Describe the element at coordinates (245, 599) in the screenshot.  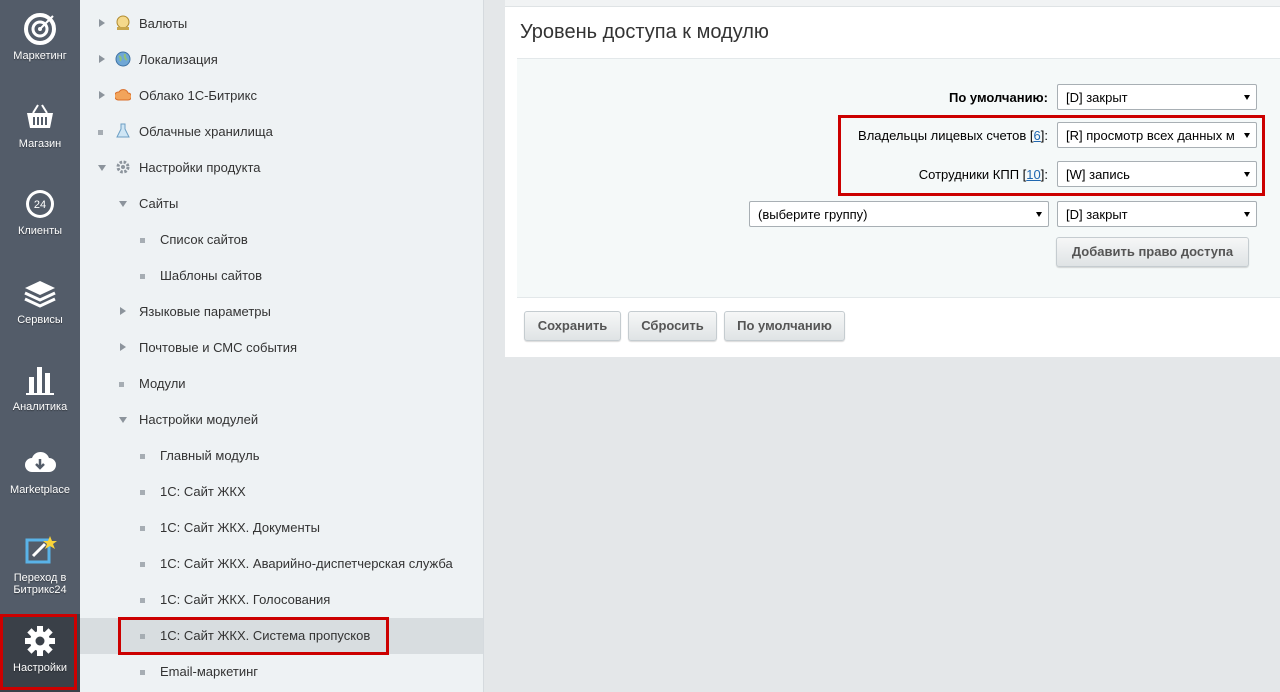
I see `tree-item-label: 1С: Сайт ЖКХ. Голосования` at that location.